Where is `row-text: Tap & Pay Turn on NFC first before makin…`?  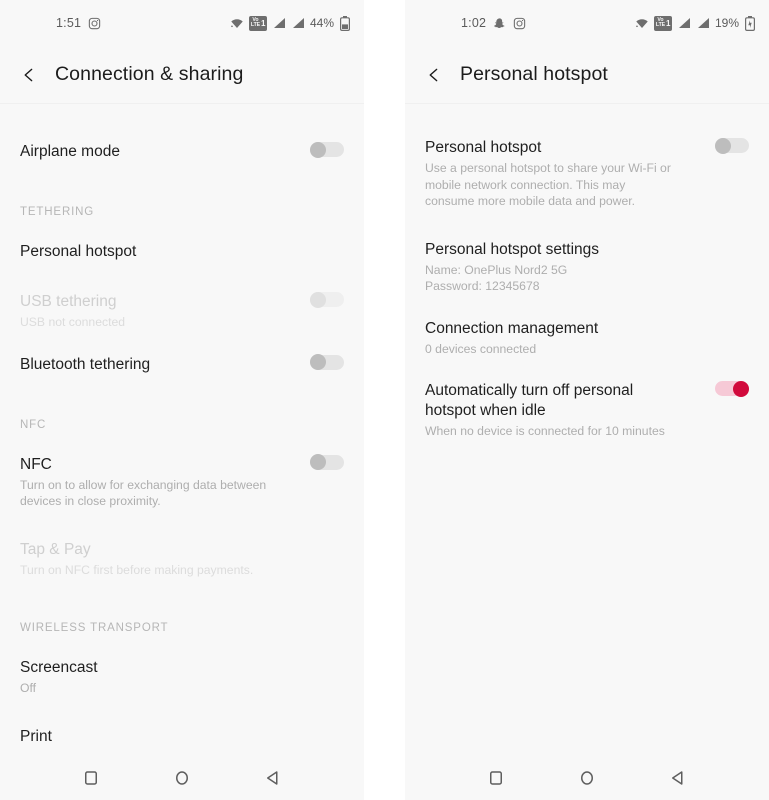
row-text: Tap & Pay Turn on NFC first before makin… is located at coordinates (182, 559).